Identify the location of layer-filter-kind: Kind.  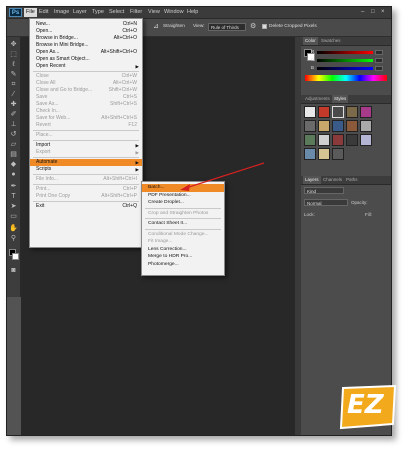
(324, 190).